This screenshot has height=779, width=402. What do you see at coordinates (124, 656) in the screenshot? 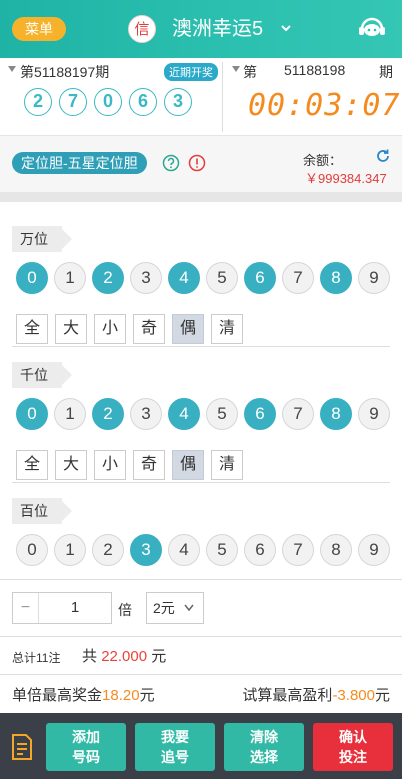
I see `total-amount-value: 22.000` at bounding box center [124, 656].